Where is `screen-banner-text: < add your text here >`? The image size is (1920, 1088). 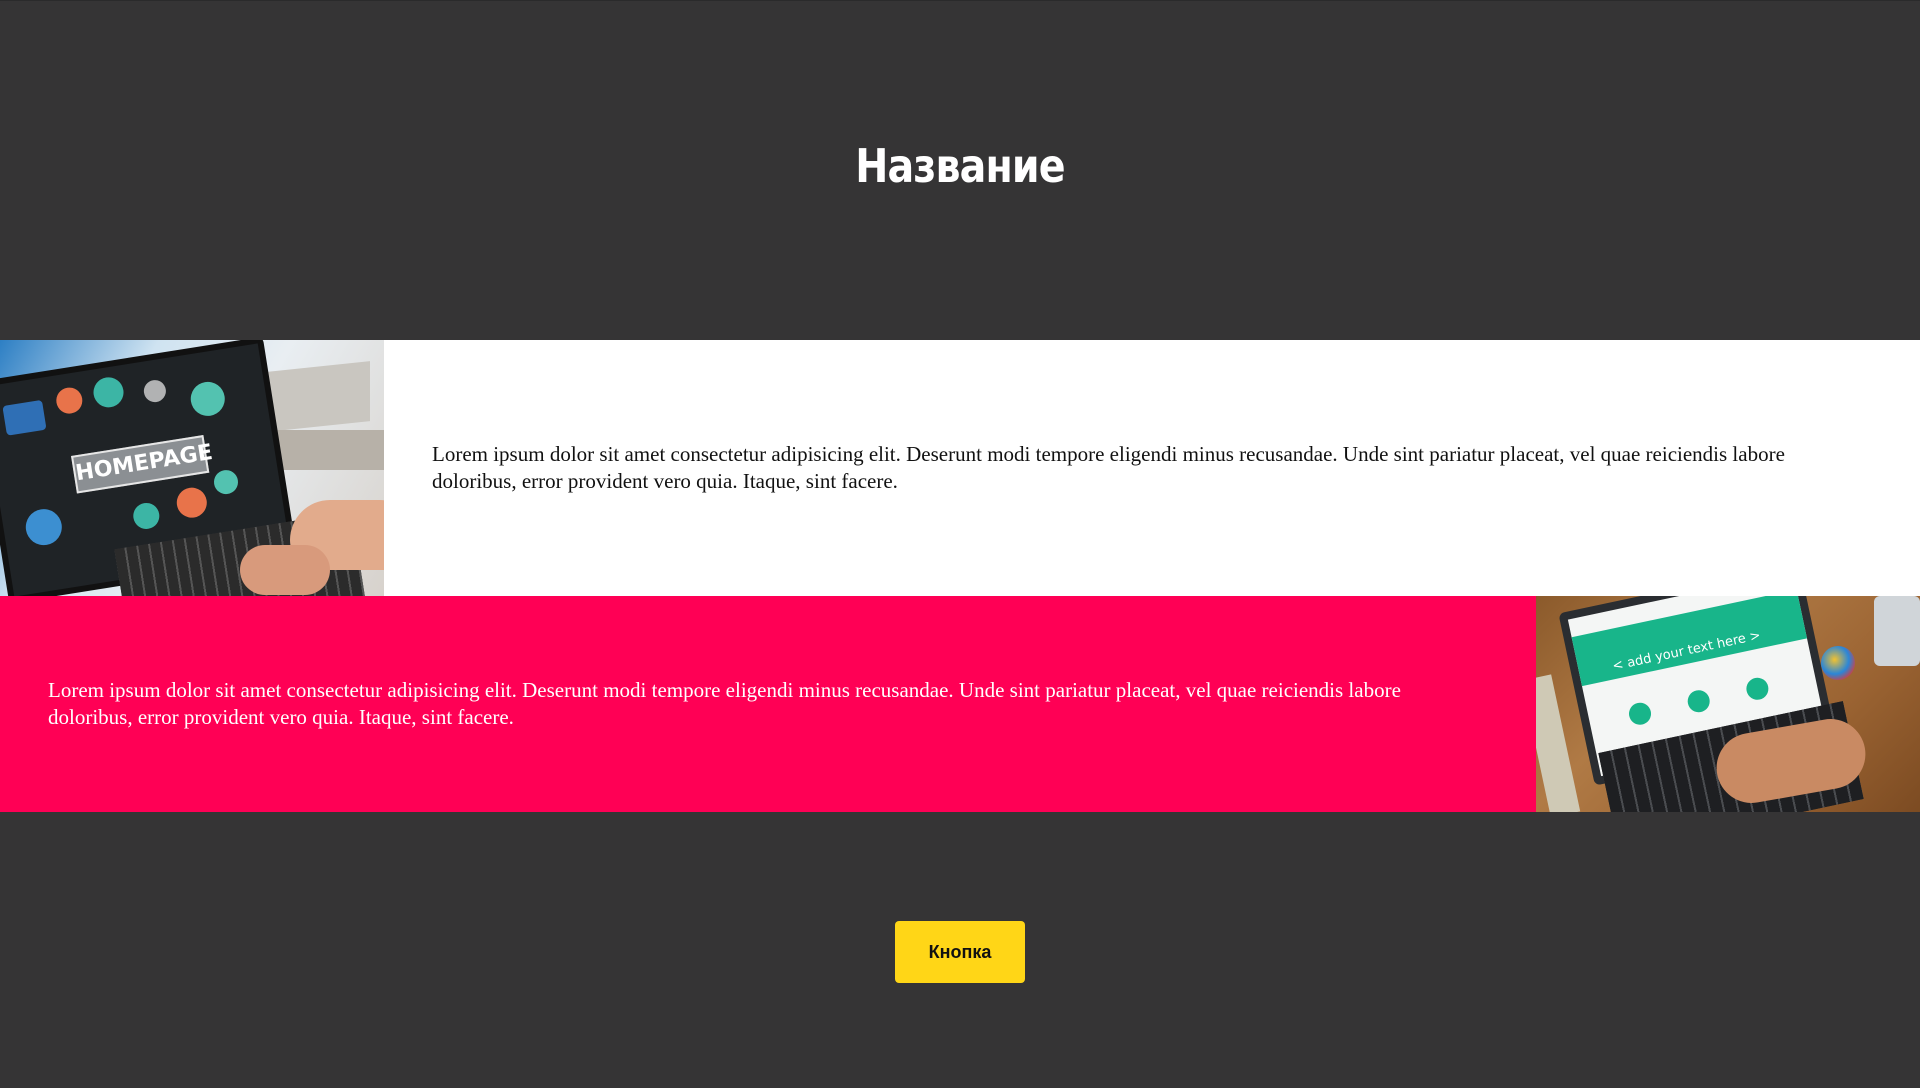 screen-banner-text: < add your text here > is located at coordinates (1687, 651).